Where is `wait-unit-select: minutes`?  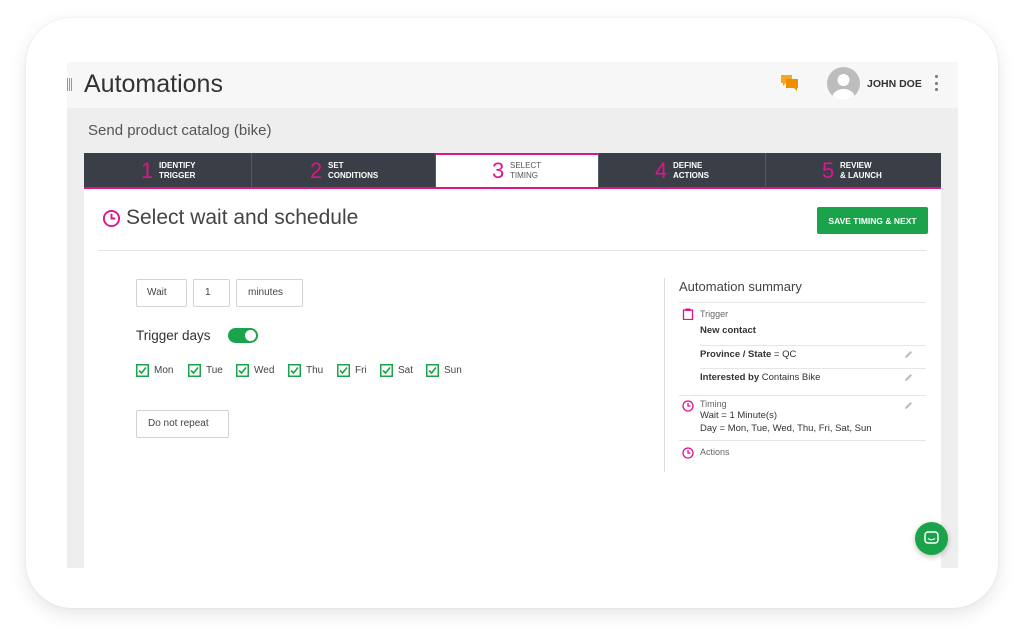 wait-unit-select: minutes is located at coordinates (269, 293).